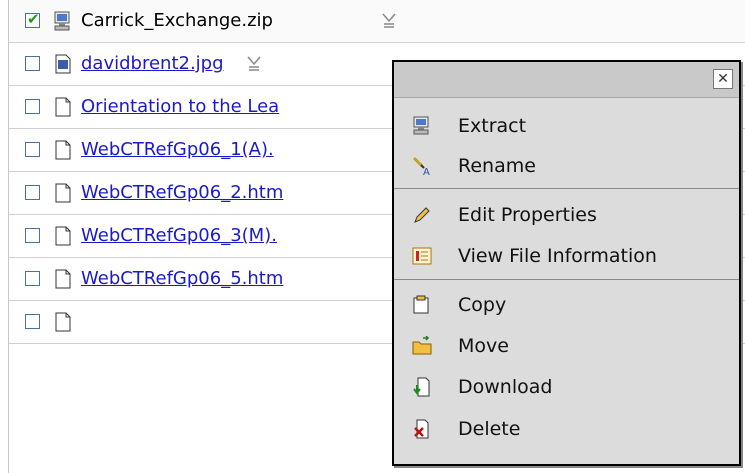 The image size is (745, 473). Describe the element at coordinates (566, 305) in the screenshot. I see `menu-item-copy: Copy` at that location.